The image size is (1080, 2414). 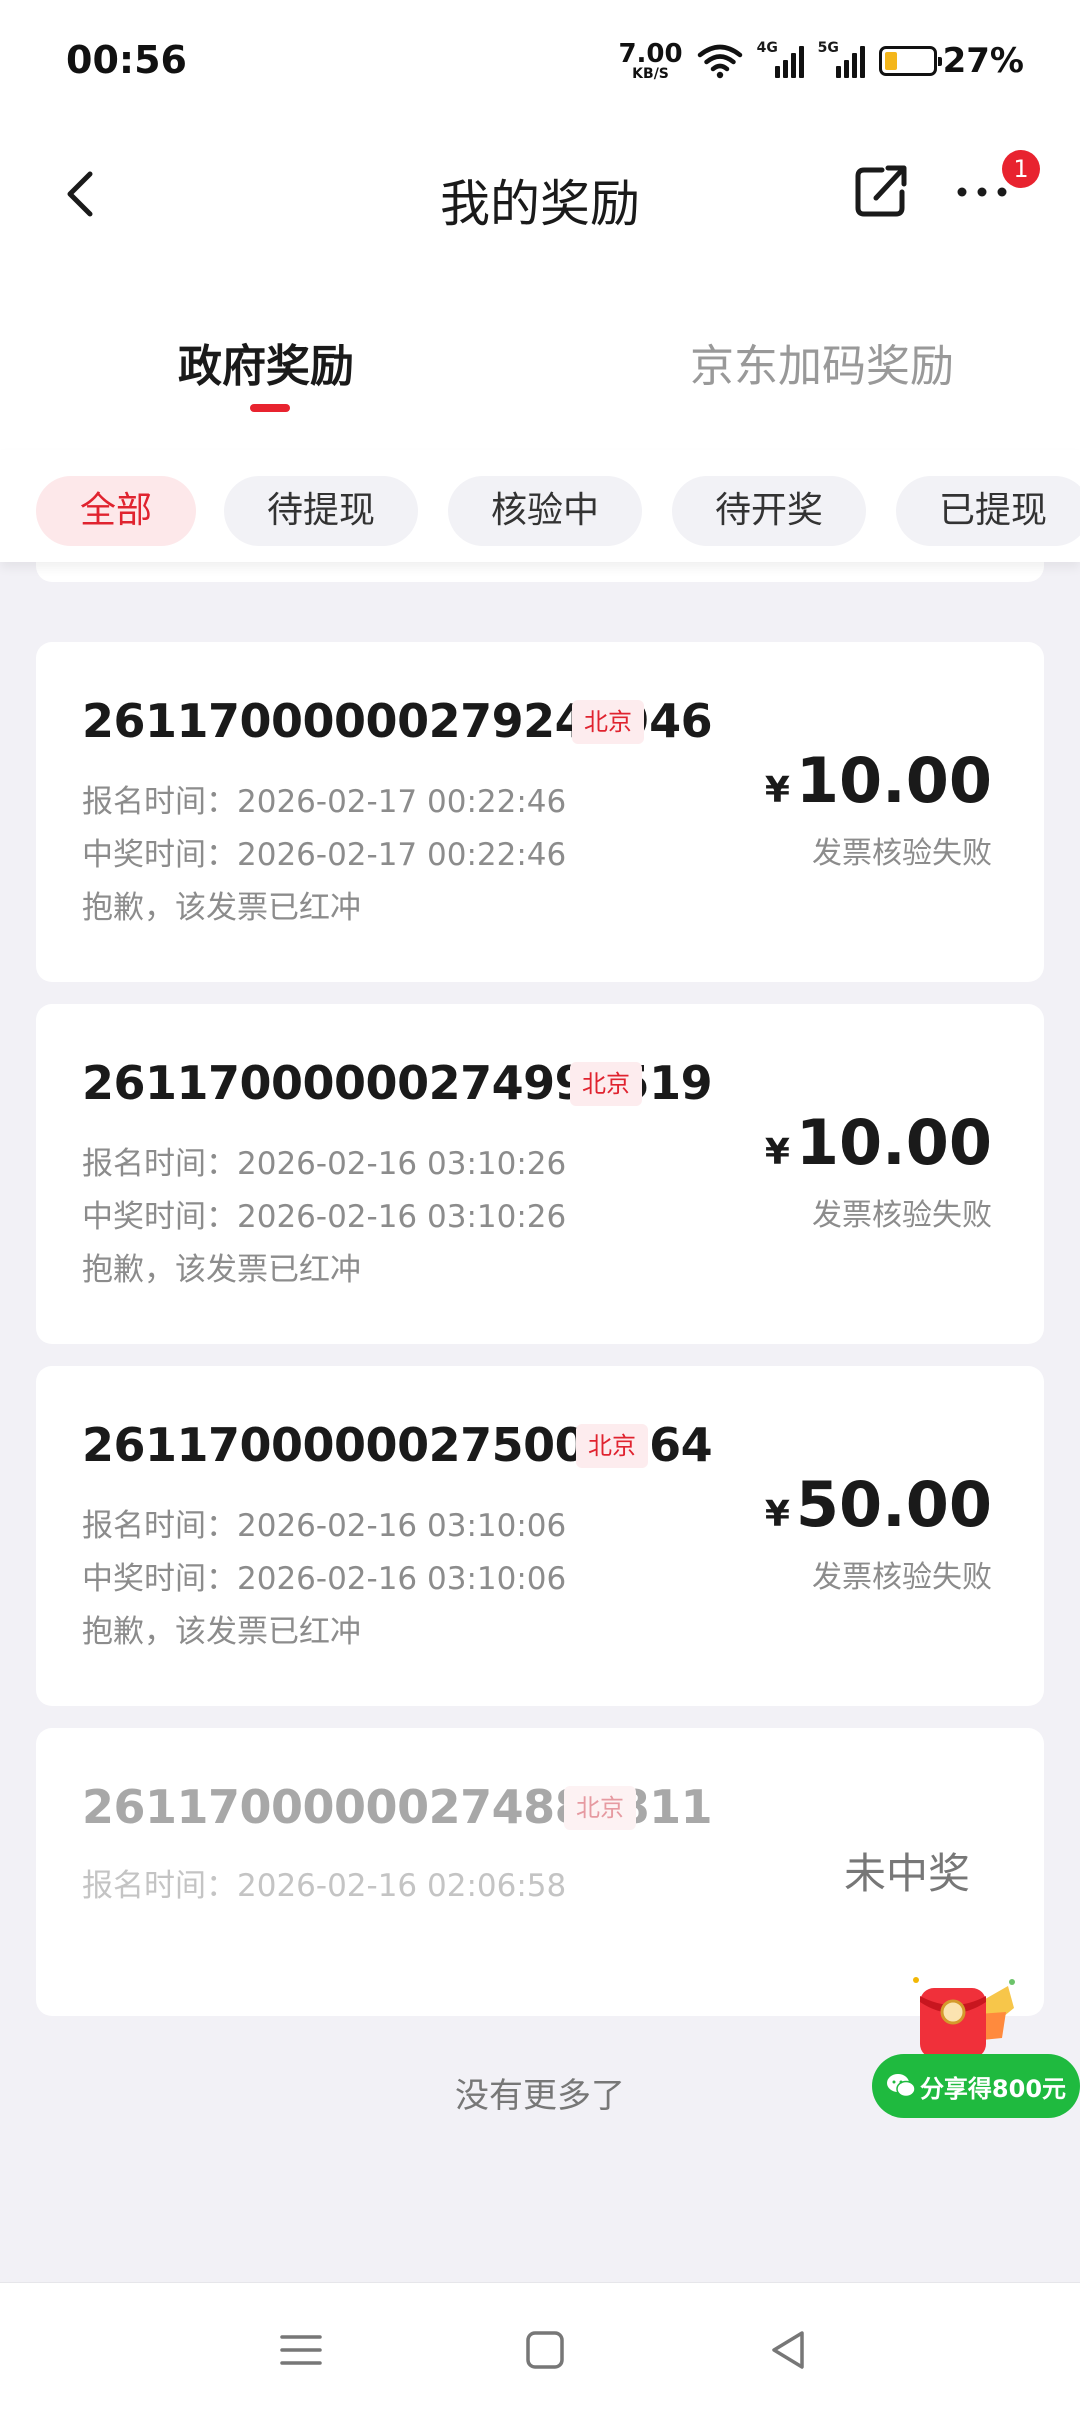 I want to click on network-speed: 7.00 KB/S, so click(x=650, y=61).